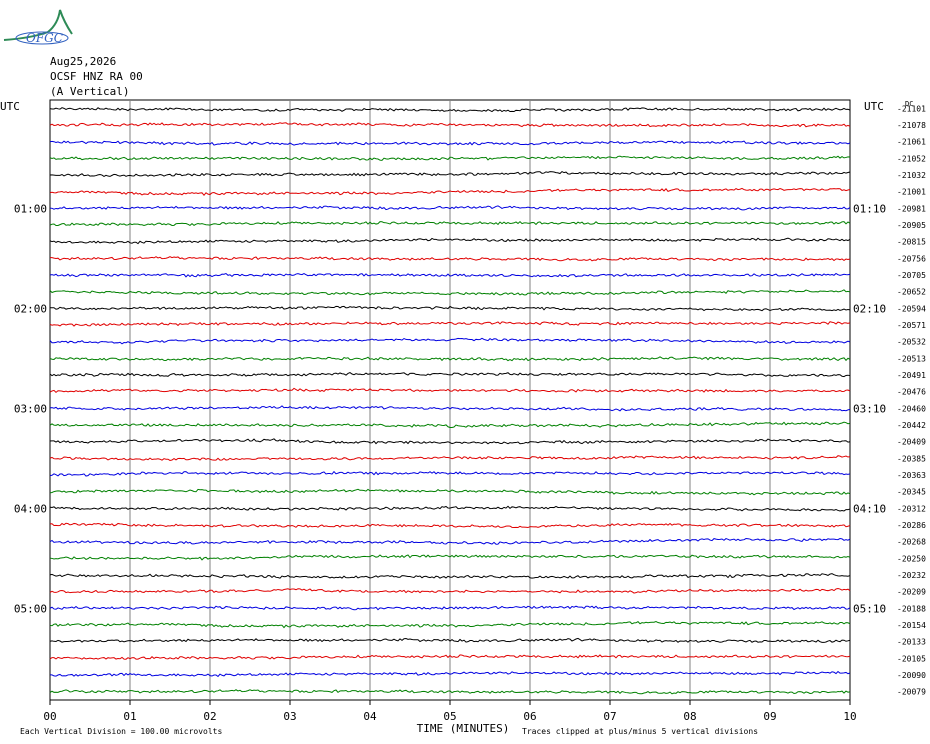 The height and width of the screenshot is (744, 930). Describe the element at coordinates (911, 575) in the screenshot. I see `dc-offset-label: -20232` at that location.